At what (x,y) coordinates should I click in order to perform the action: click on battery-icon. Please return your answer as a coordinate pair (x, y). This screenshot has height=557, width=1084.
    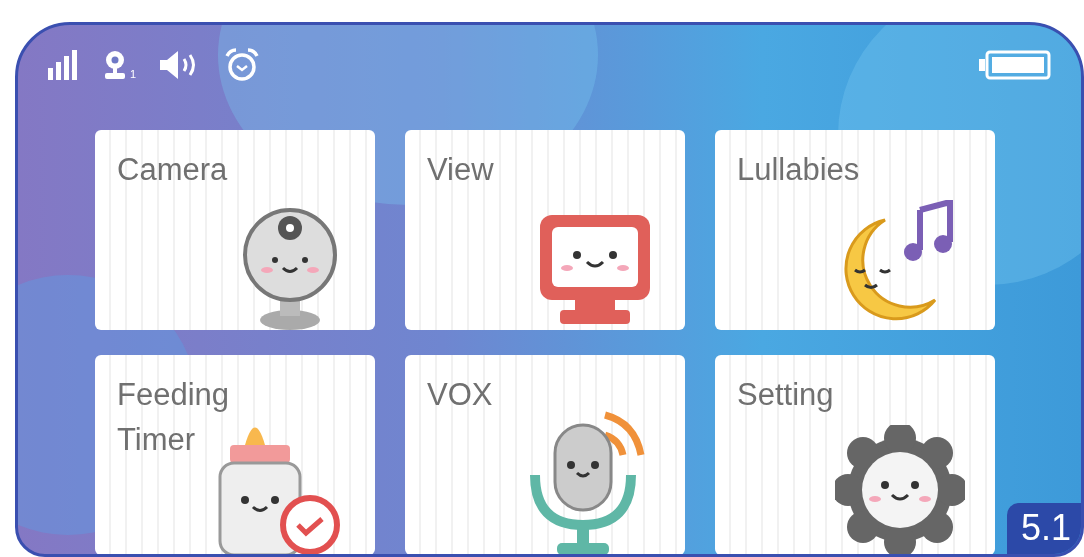
    Looking at the image, I should click on (1015, 65).